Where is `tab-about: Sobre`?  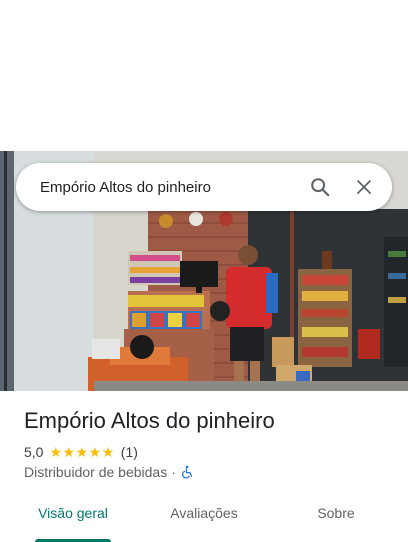 tab-about: Sobre is located at coordinates (336, 522).